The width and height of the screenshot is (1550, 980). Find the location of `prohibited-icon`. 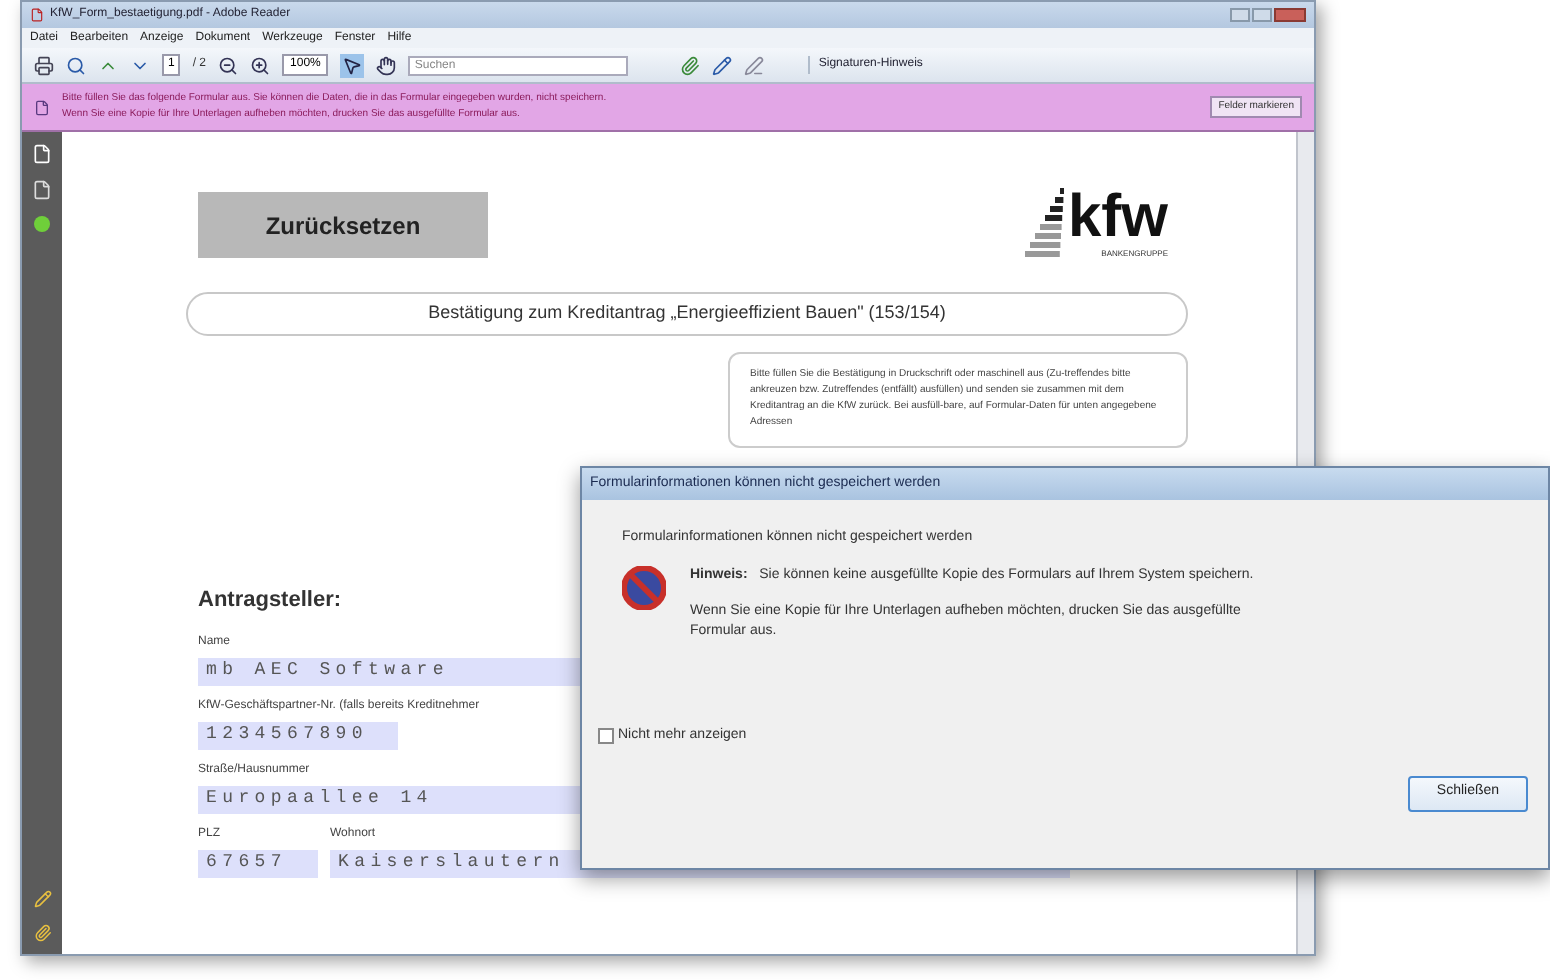

prohibited-icon is located at coordinates (644, 587).